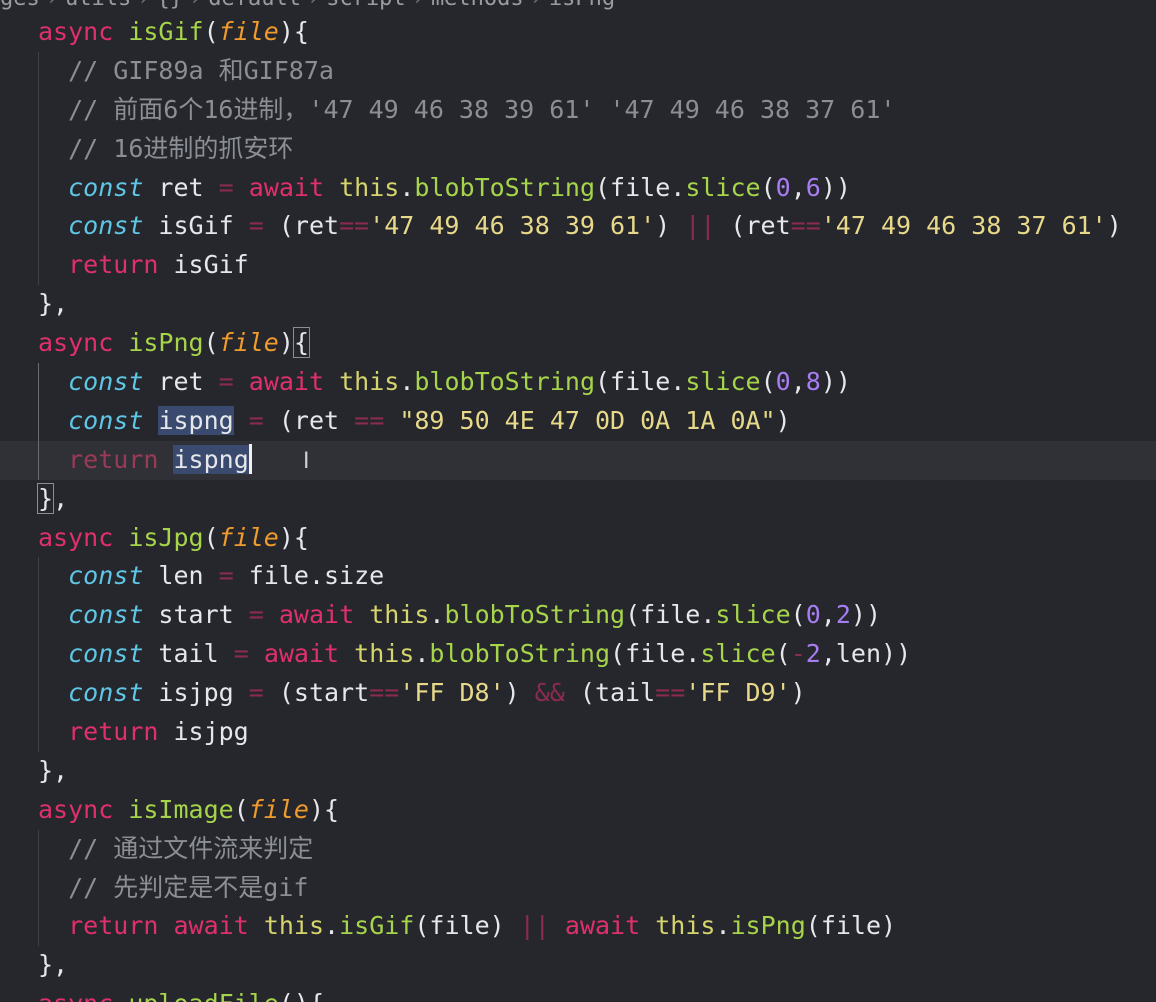 The image size is (1156, 1002). Describe the element at coordinates (578, 993) in the screenshot. I see `code-line: async uploadFile(){` at that location.